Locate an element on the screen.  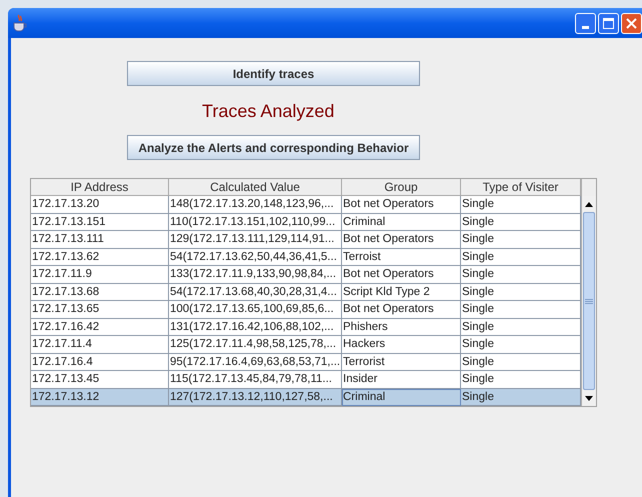
table-row: 172.17.13.62 54(172.17.13.62,50,44,36,41,5... Terroist Single is located at coordinates (306, 257).